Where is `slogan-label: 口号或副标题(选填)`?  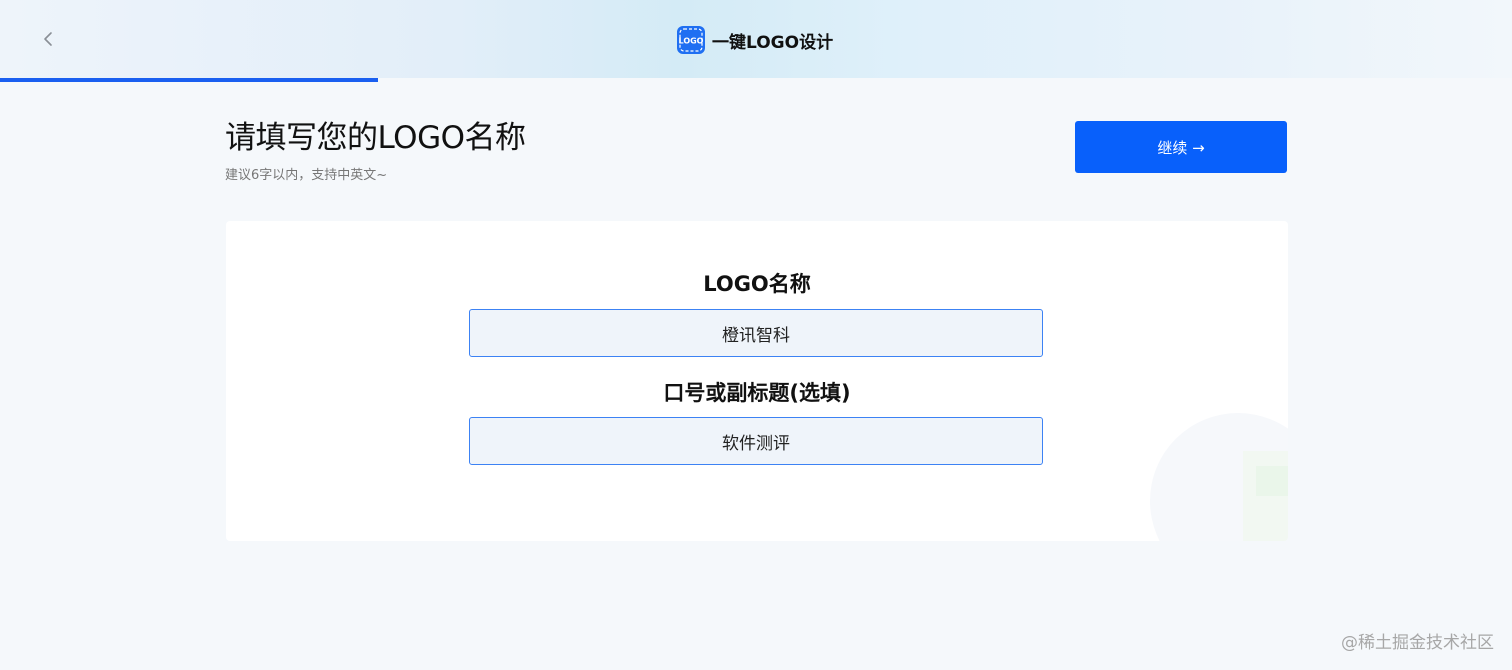
slogan-label: 口号或副标题(选填) is located at coordinates (757, 393).